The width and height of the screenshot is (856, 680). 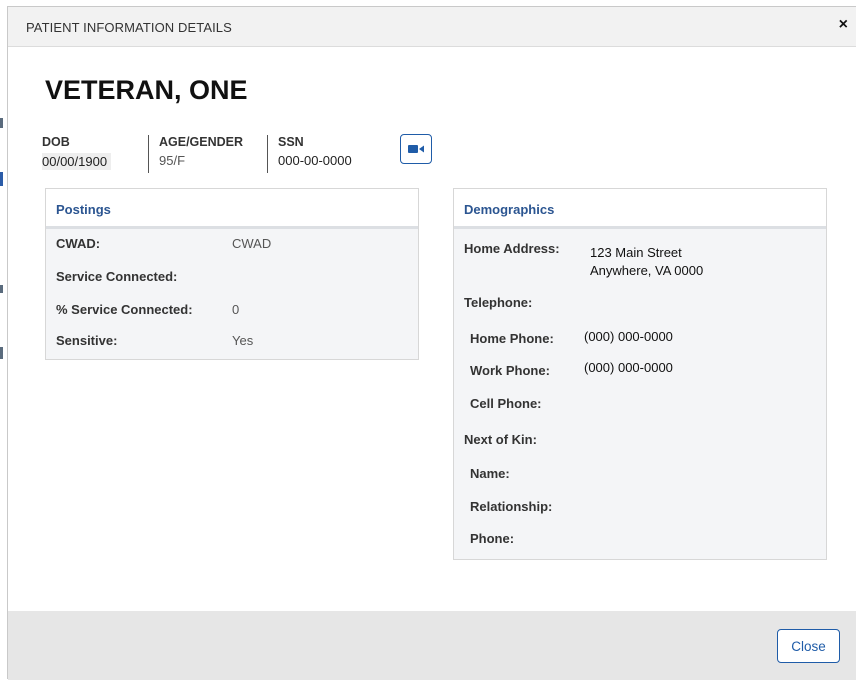 What do you see at coordinates (129, 27) in the screenshot?
I see `modal-title: PATIENT INFORMATION DETAILS` at bounding box center [129, 27].